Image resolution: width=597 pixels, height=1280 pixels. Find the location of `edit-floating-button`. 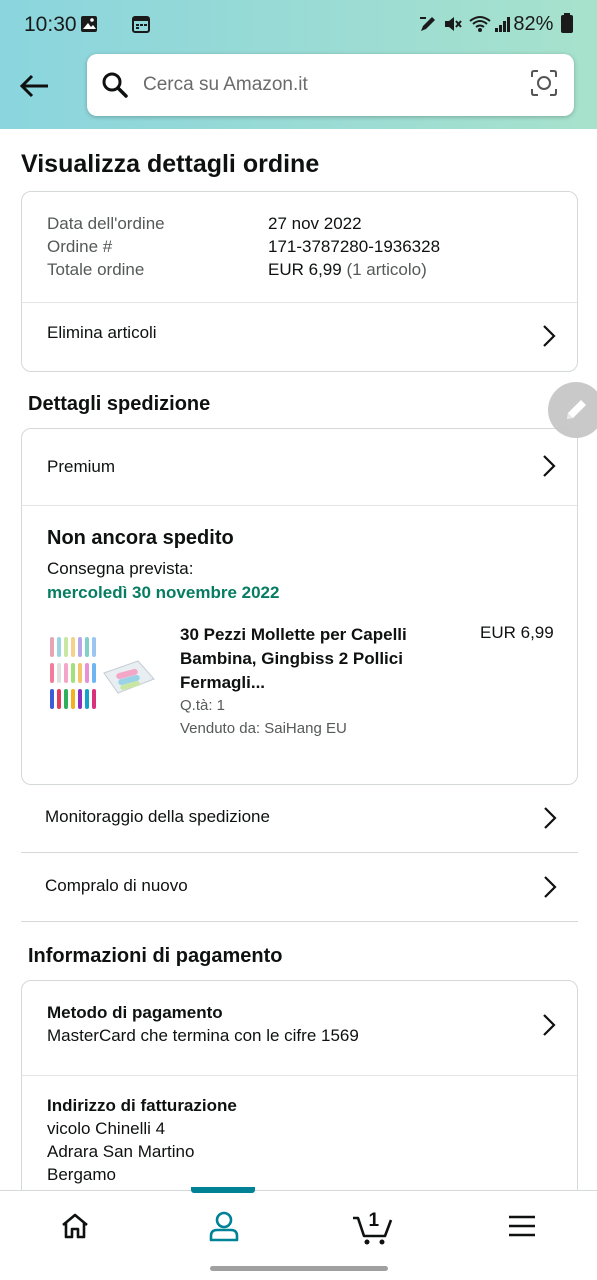

edit-floating-button is located at coordinates (572, 410).